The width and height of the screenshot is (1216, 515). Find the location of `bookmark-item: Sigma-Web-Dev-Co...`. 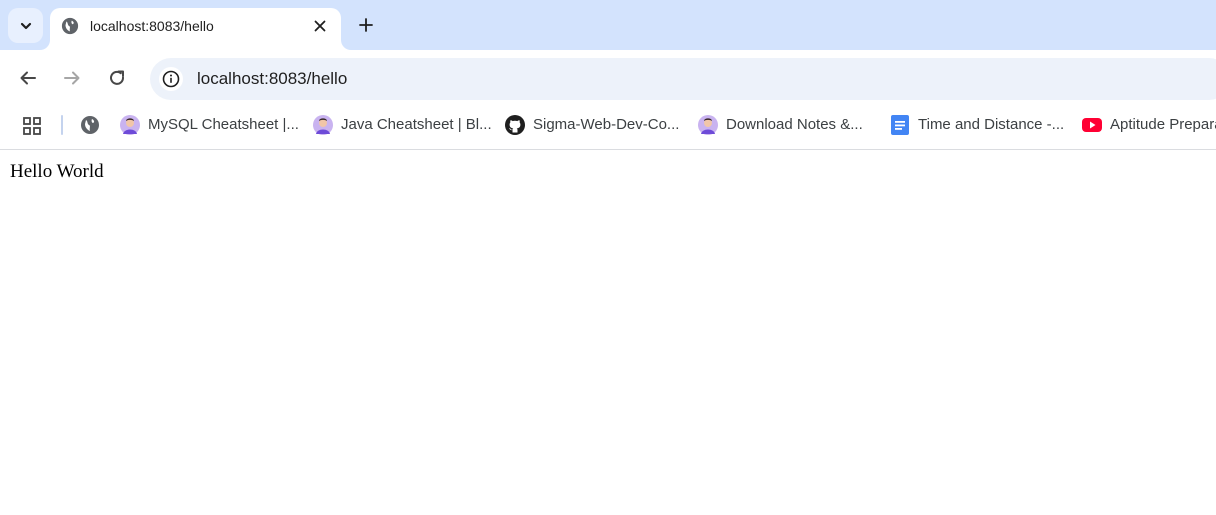

bookmark-item: Sigma-Web-Dev-Co... is located at coordinates (592, 125).